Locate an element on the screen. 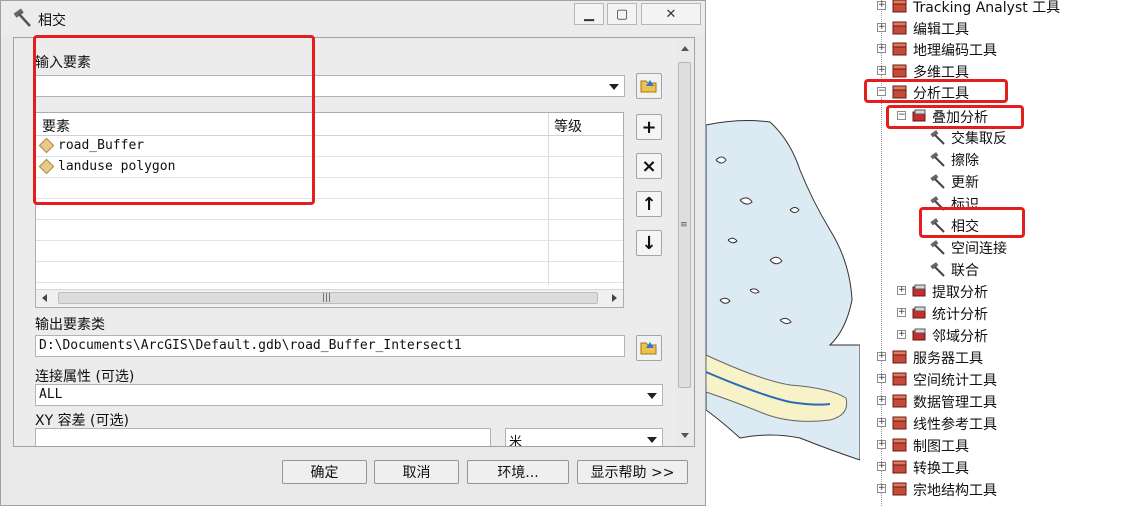  vertical-scrollbar: ≡ is located at coordinates (685, 242).